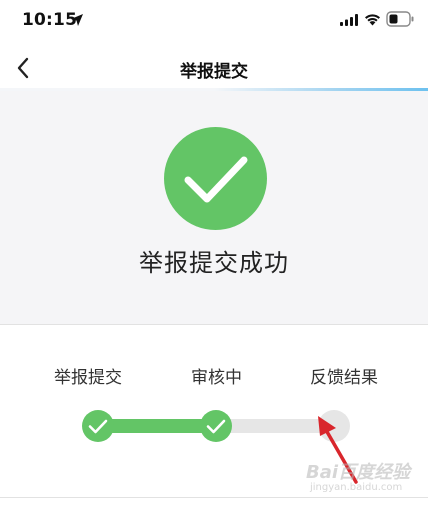 The height and width of the screenshot is (505, 428). I want to click on progress-track-fill, so click(157, 426).